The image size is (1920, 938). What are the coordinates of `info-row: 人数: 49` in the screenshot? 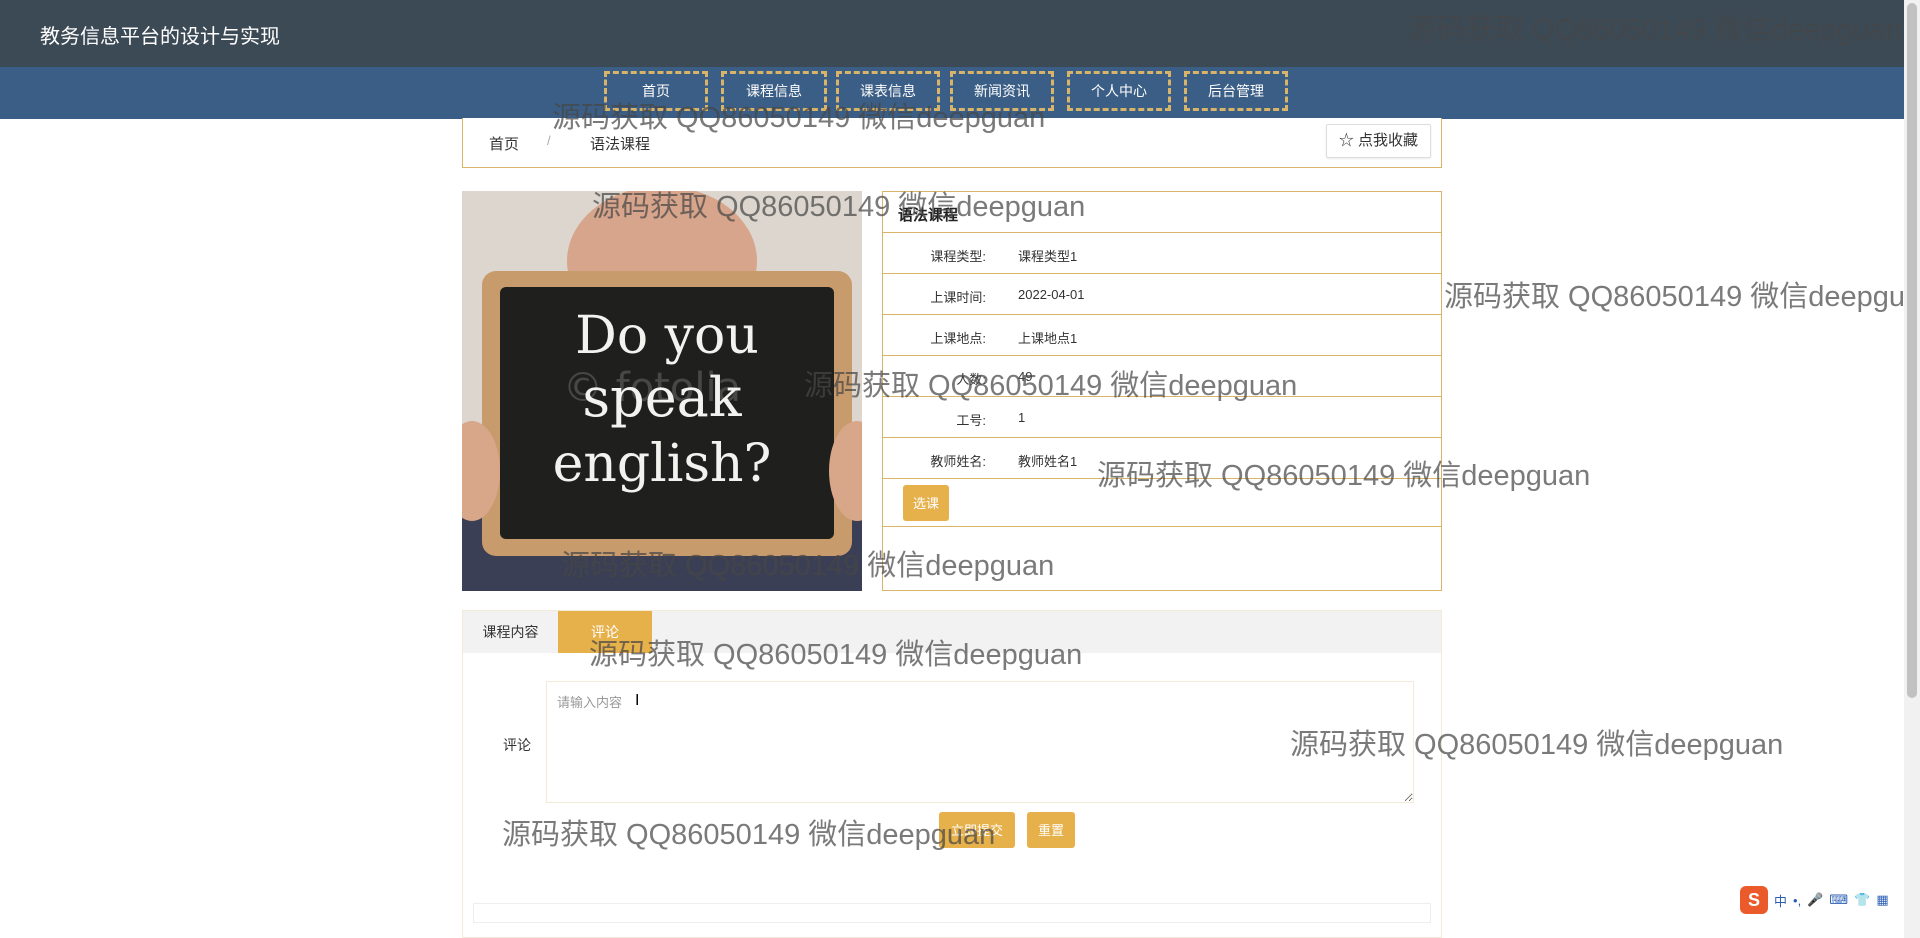 It's located at (1162, 376).